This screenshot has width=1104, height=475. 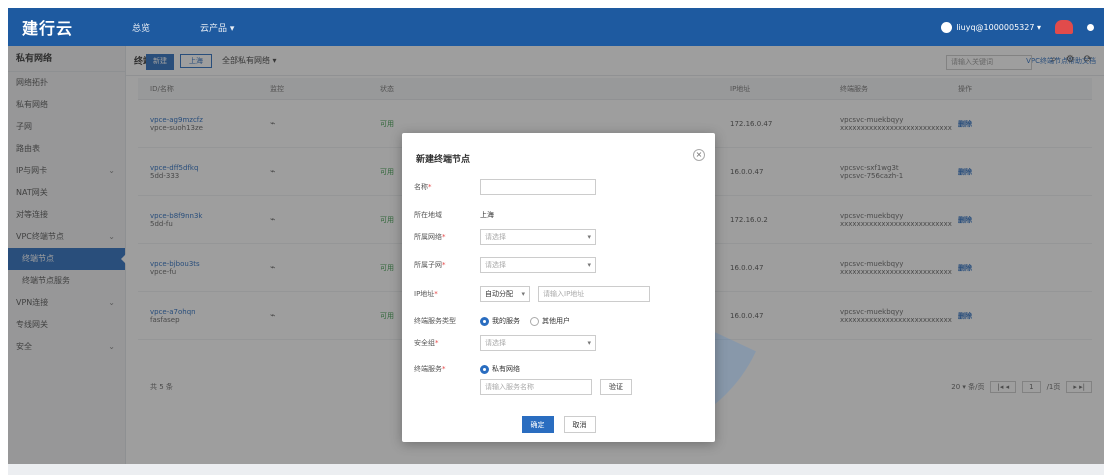 I want to click on notification-icon, so click(x=1064, y=27).